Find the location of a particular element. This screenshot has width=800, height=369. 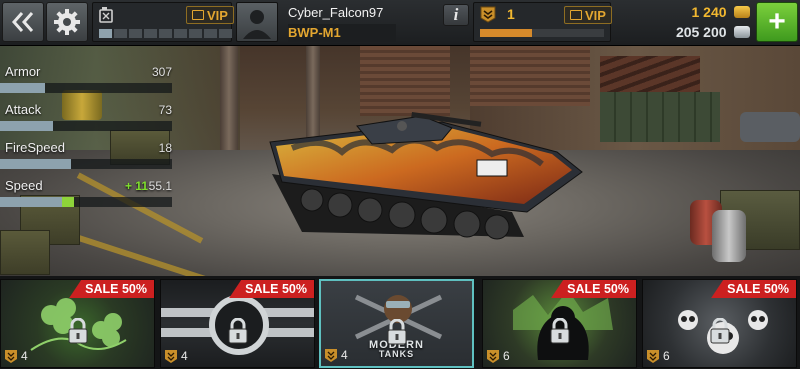

xp-bar-fill is located at coordinates (506, 33).